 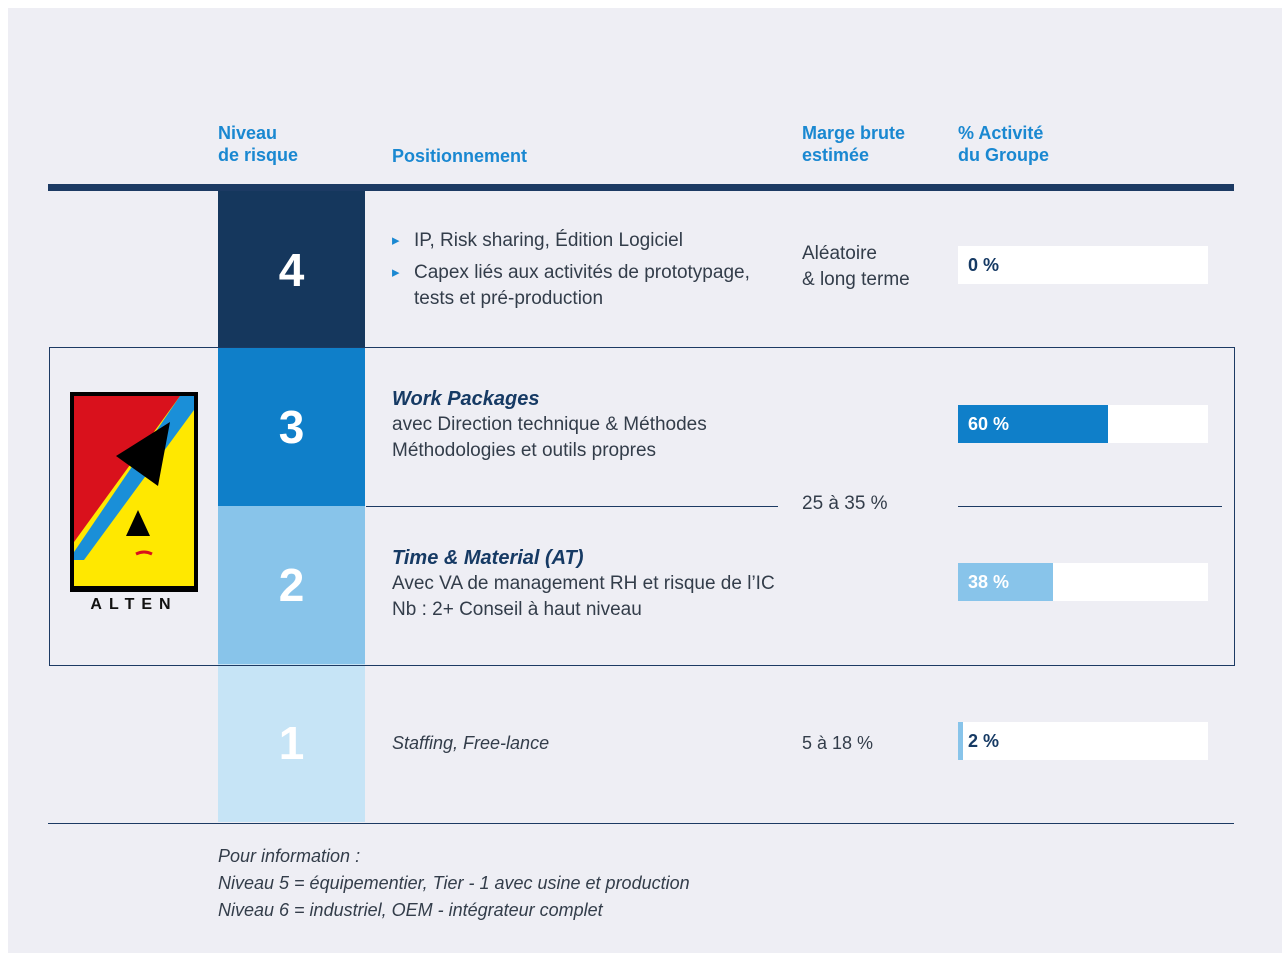 What do you see at coordinates (466, 399) in the screenshot?
I see `row-3-title: Work Packages` at bounding box center [466, 399].